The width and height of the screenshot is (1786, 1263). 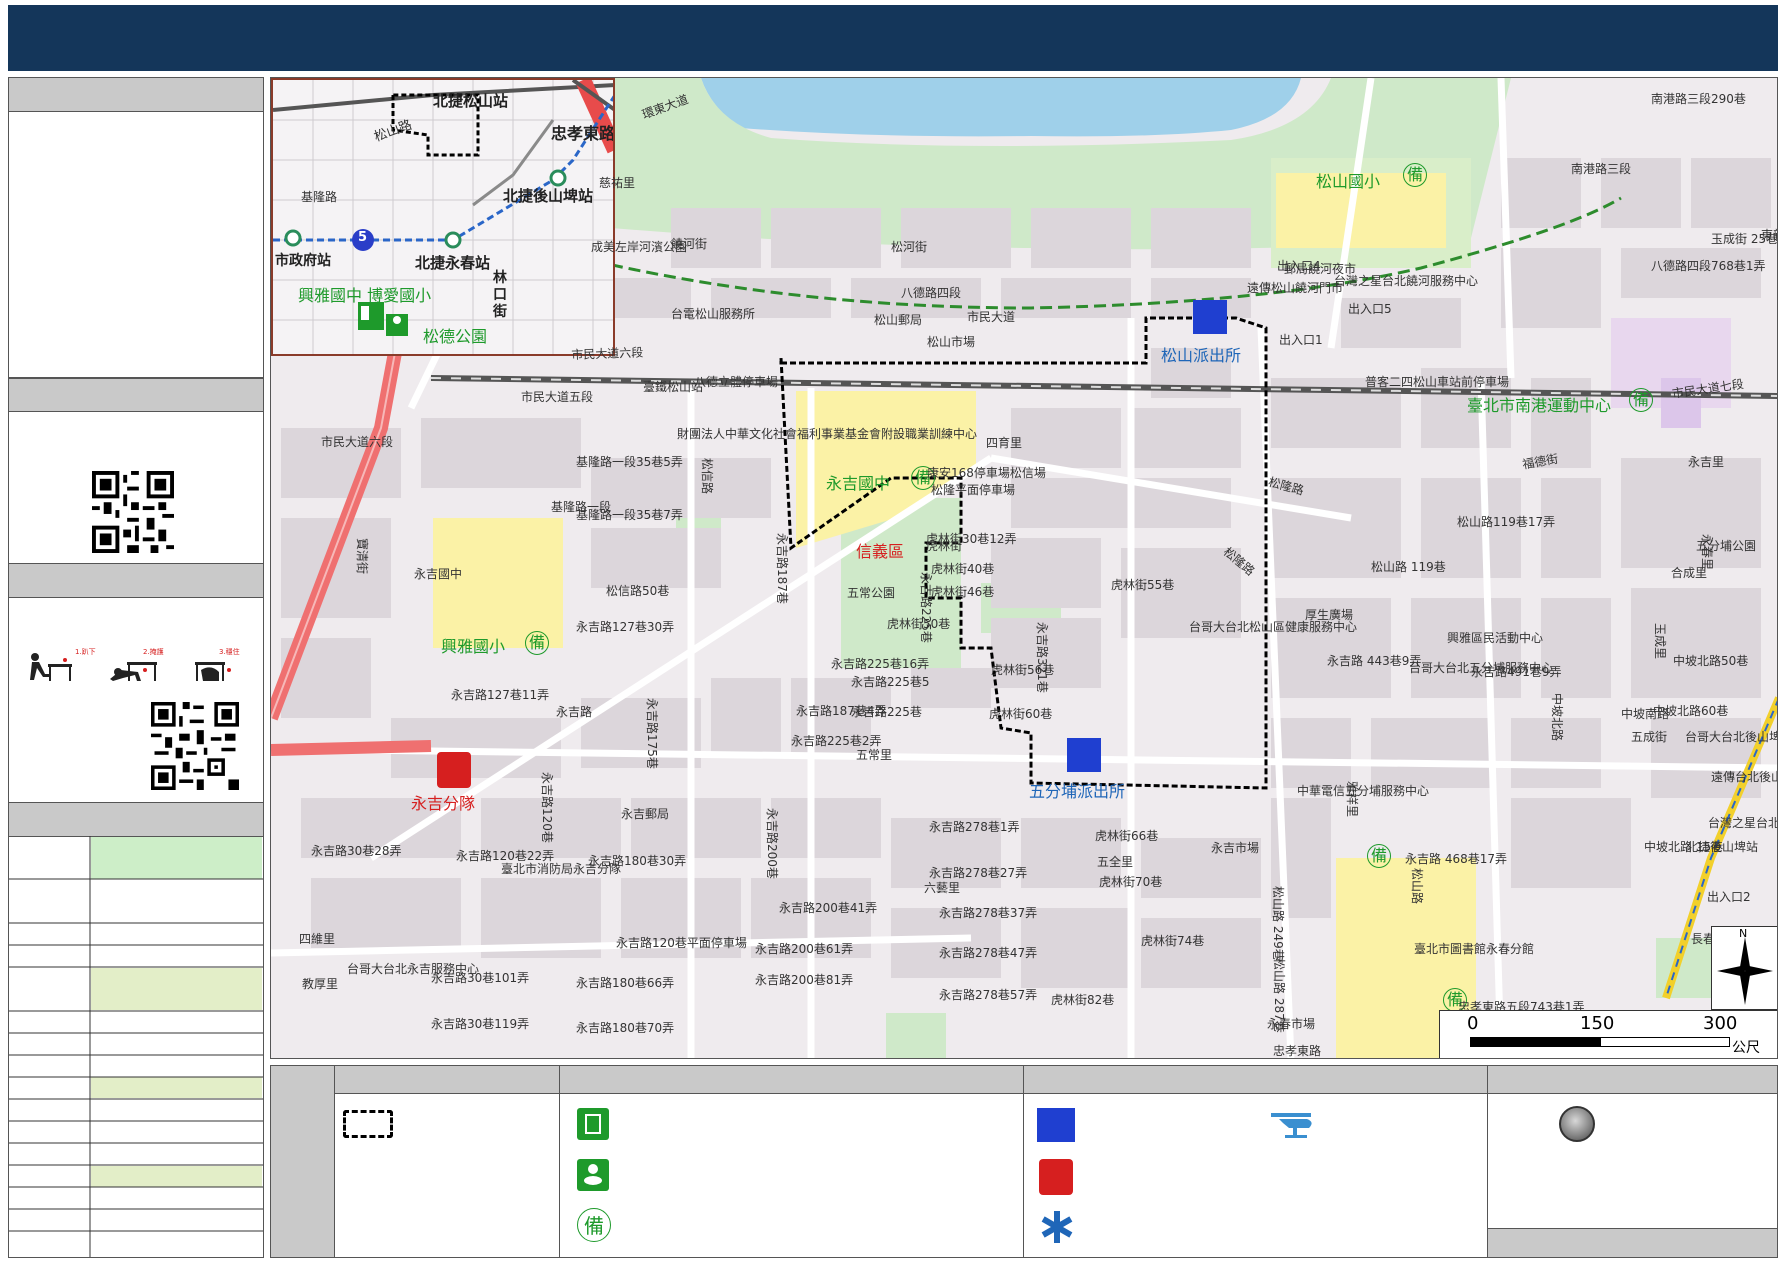 What do you see at coordinates (1495, 638) in the screenshot?
I see `road-label: 興雅區民活動中心` at bounding box center [1495, 638].